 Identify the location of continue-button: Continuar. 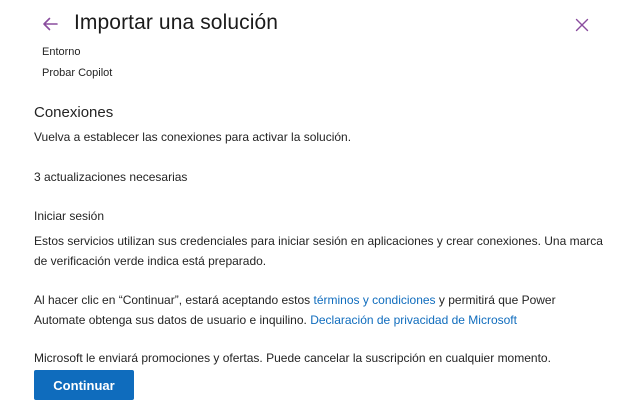
(84, 385).